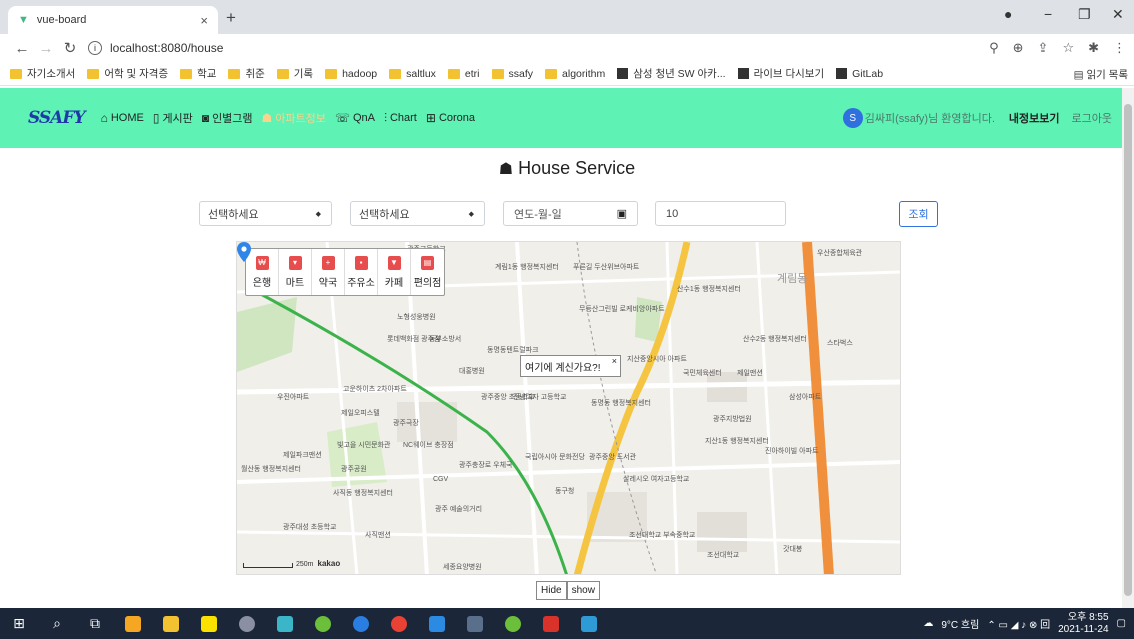 Image resolution: width=1134 pixels, height=639 pixels. I want to click on bookmark-item: 취준, so click(246, 73).